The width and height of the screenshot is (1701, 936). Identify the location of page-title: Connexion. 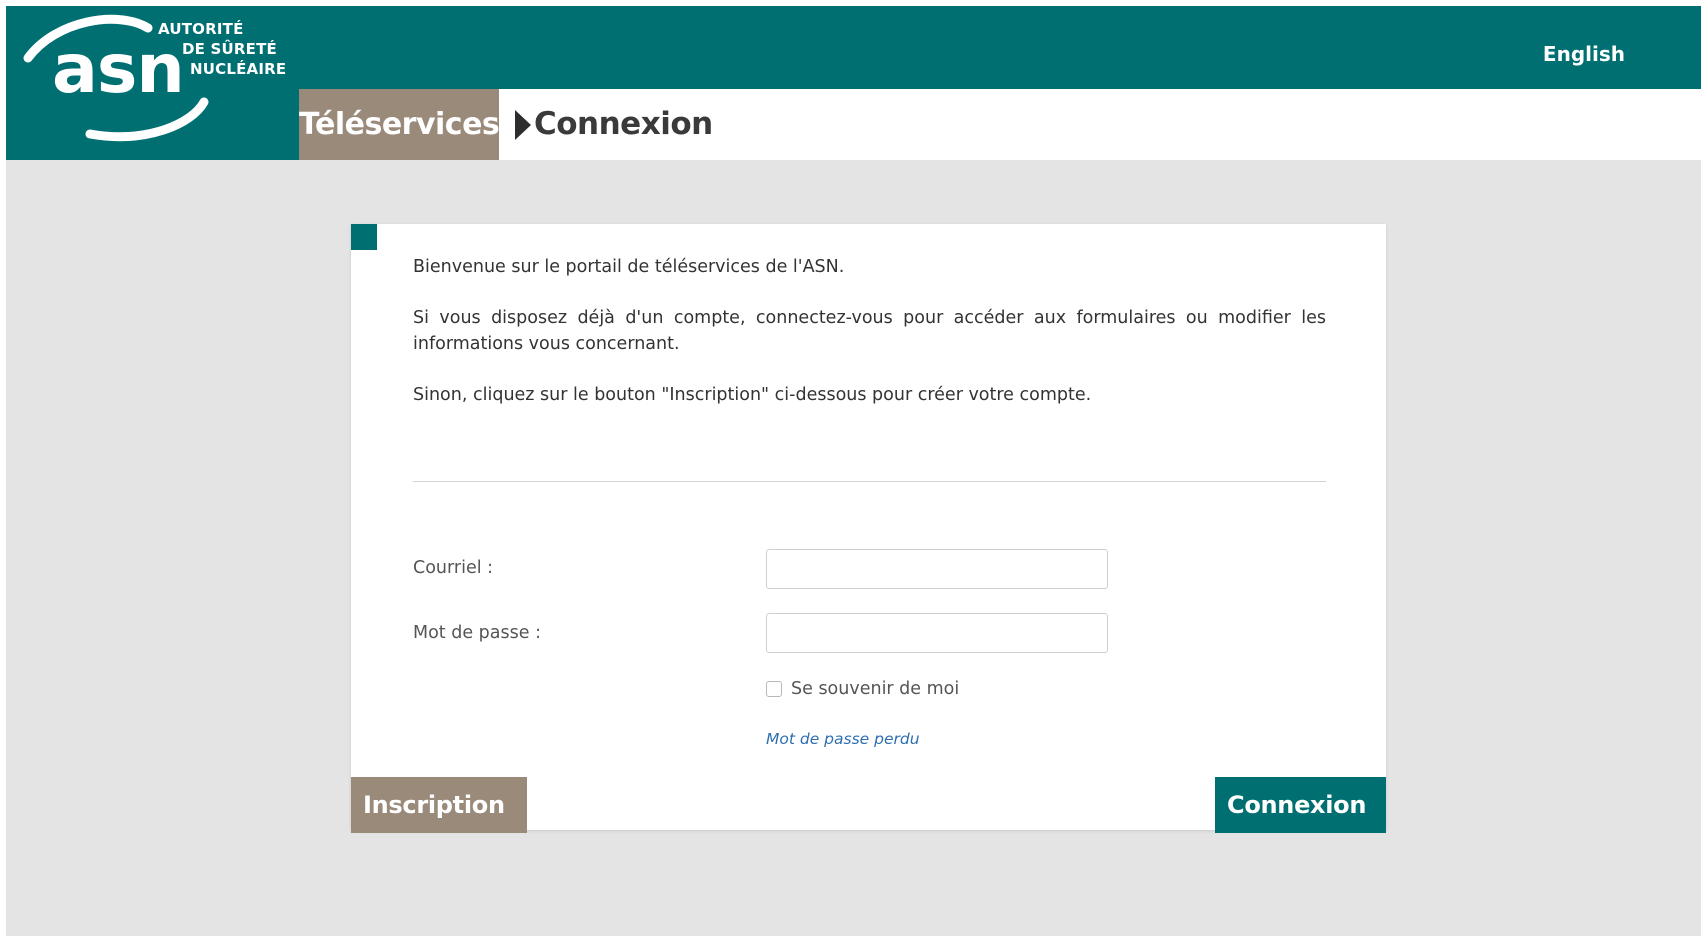
(623, 124).